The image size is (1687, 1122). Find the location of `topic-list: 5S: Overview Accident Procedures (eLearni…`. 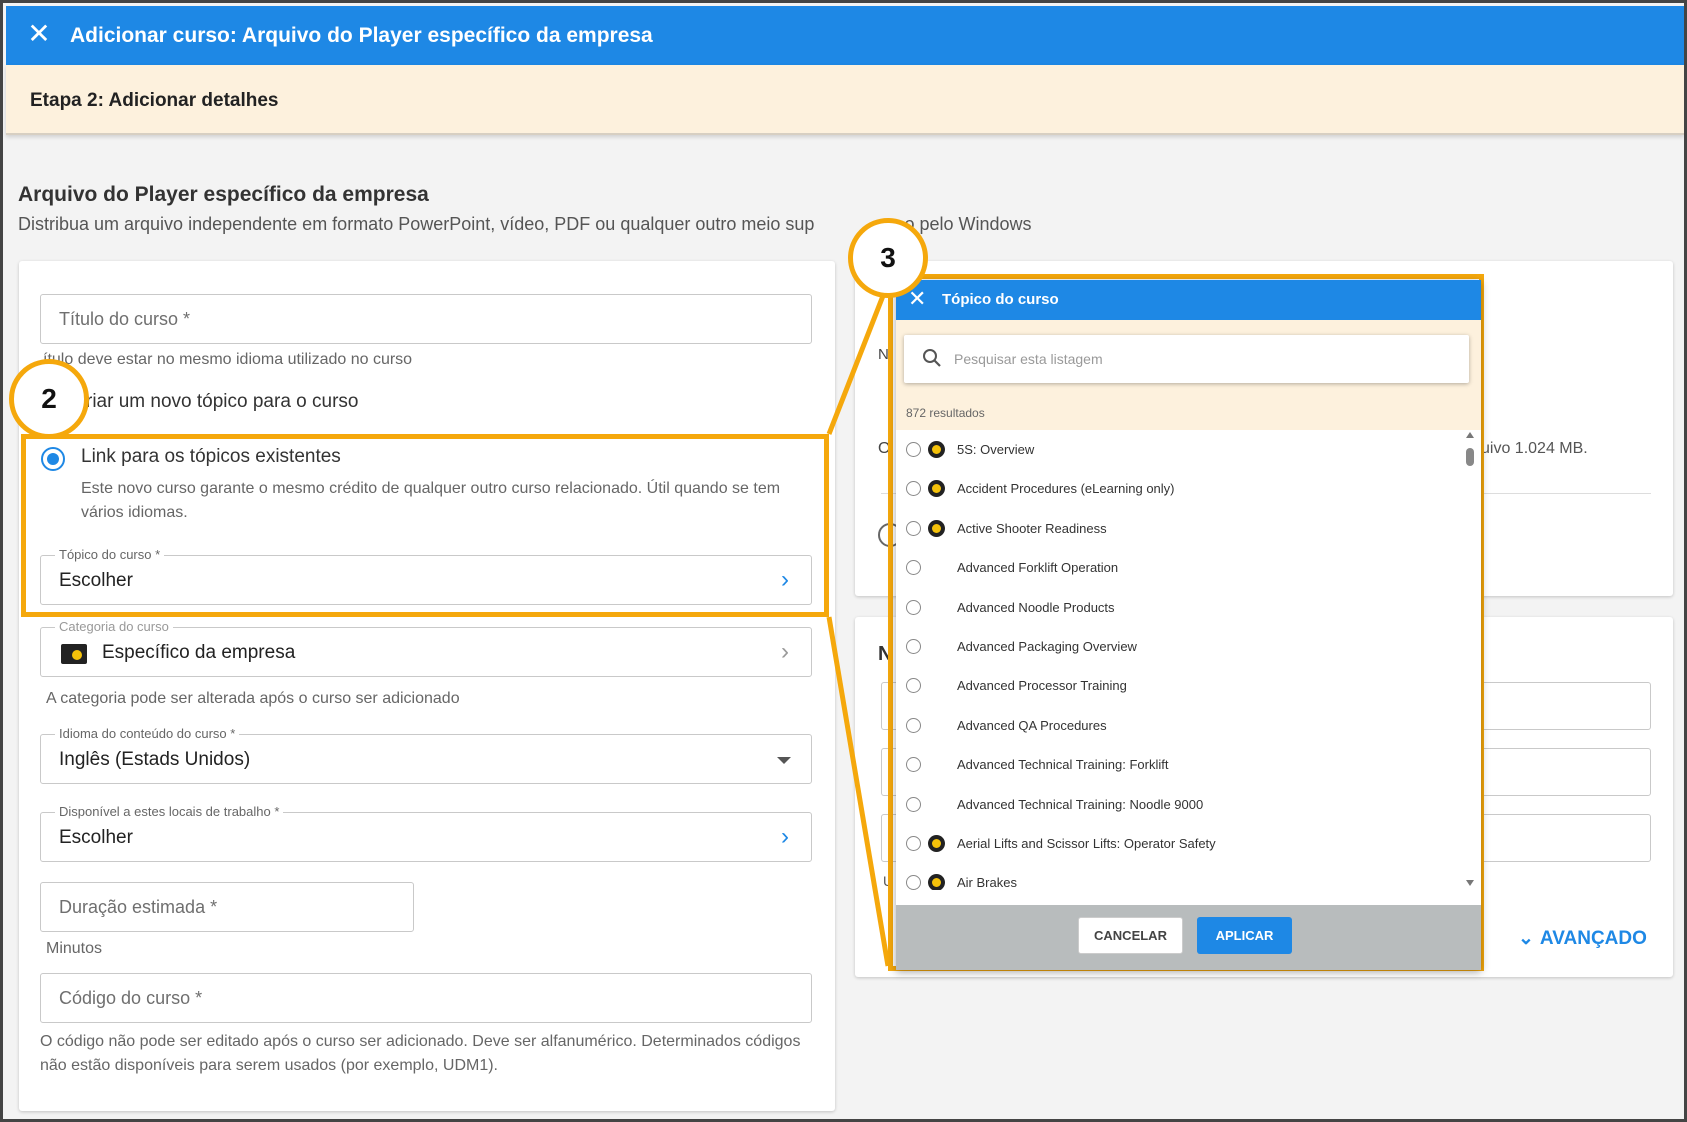

topic-list: 5S: Overview Accident Procedures (eLearni… is located at coordinates (1188, 660).